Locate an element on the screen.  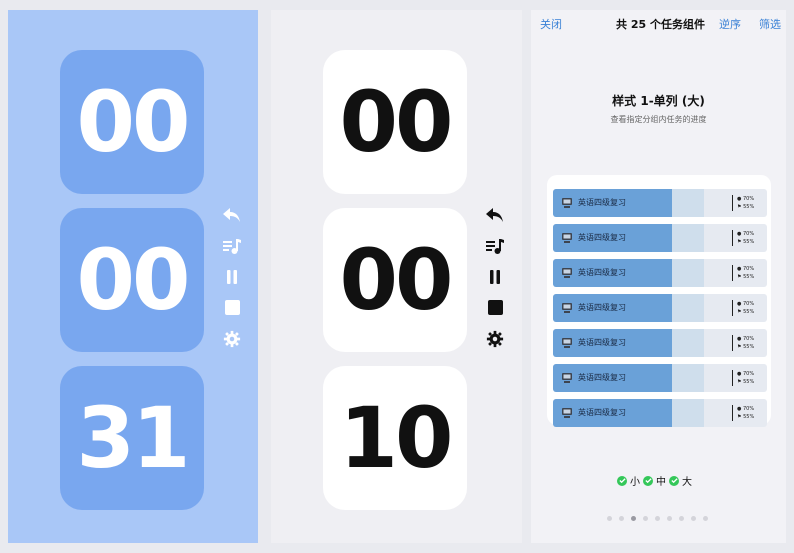
top-bar: 关闭 共 25 个任务组件 逆序 筛选 is located at coordinates (658, 24).